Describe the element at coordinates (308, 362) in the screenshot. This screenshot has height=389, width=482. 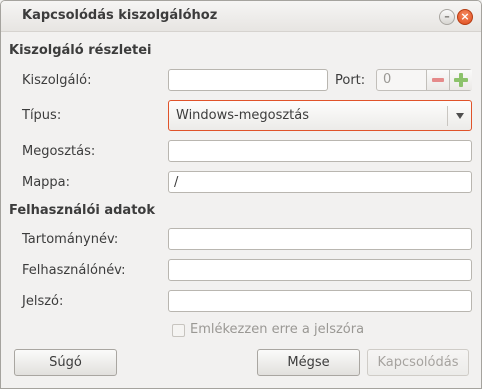
I see `cancel-button: Mégse` at that location.